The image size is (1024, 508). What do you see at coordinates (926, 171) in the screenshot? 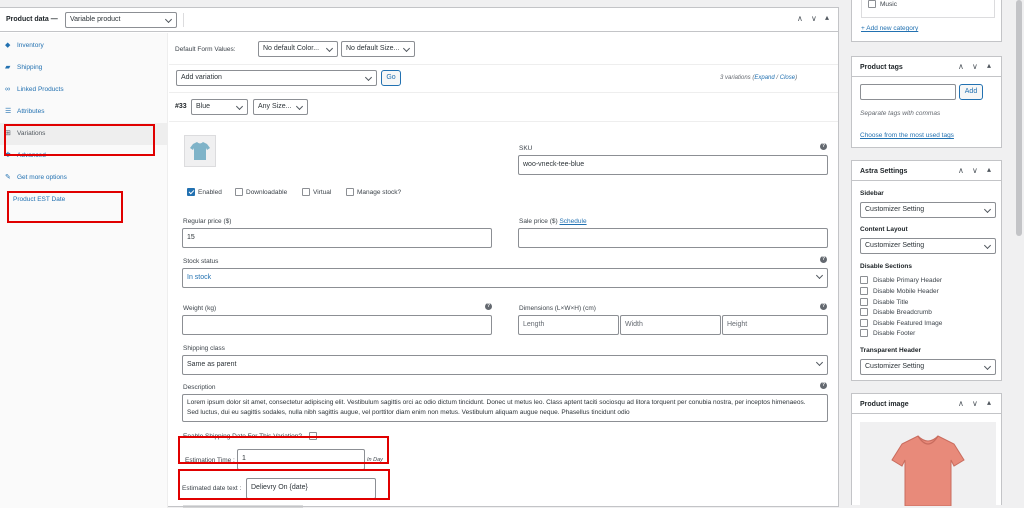
I see `astra-header: Astra Settings ∧ ∨ ▴` at bounding box center [926, 171].